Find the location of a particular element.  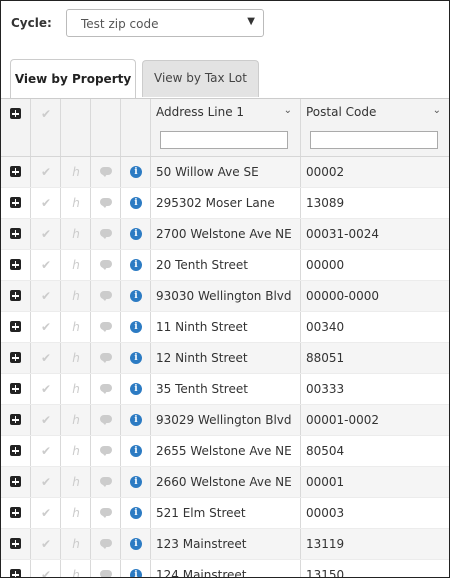

header-address-line-1: Address Line 1 ⌄ is located at coordinates (226, 127).